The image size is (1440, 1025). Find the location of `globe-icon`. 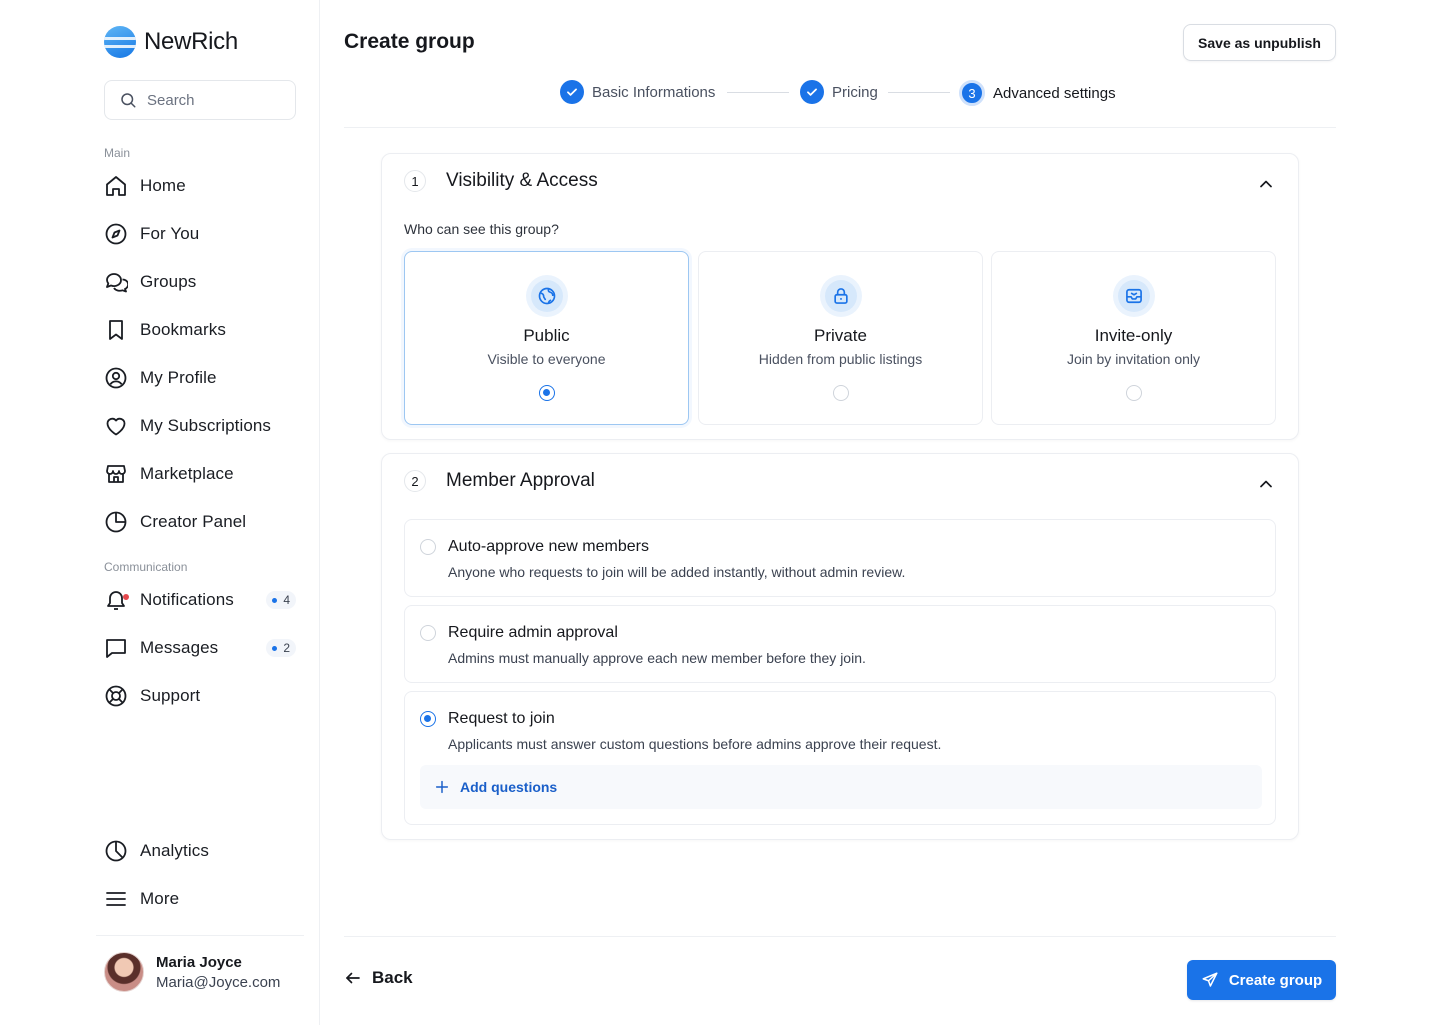

globe-icon is located at coordinates (546, 296).